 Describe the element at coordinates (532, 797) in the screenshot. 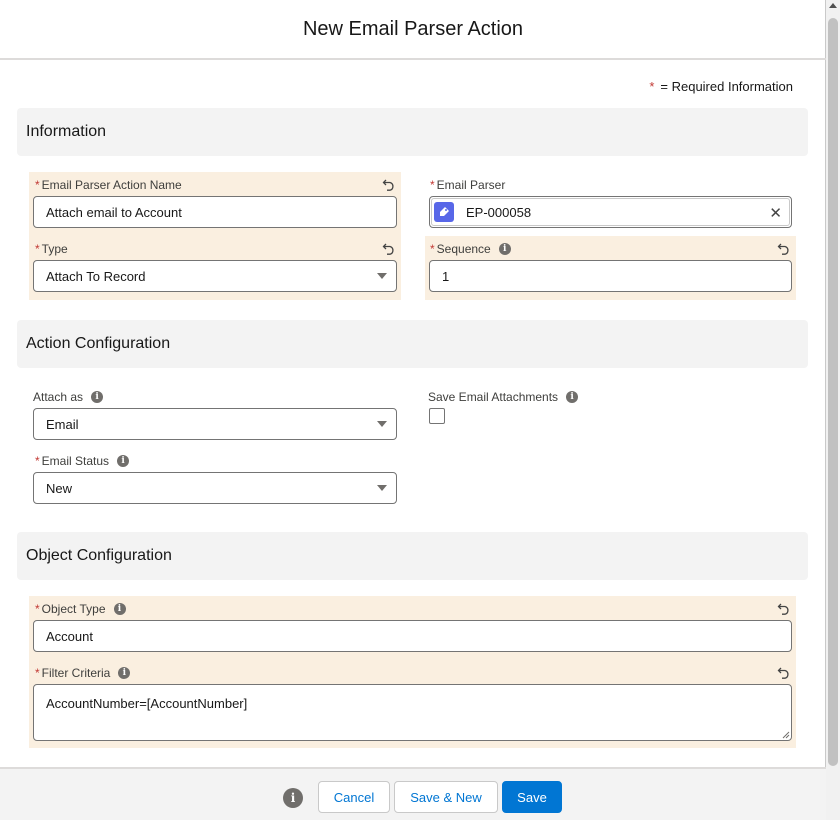

I see `save-button: Save` at that location.